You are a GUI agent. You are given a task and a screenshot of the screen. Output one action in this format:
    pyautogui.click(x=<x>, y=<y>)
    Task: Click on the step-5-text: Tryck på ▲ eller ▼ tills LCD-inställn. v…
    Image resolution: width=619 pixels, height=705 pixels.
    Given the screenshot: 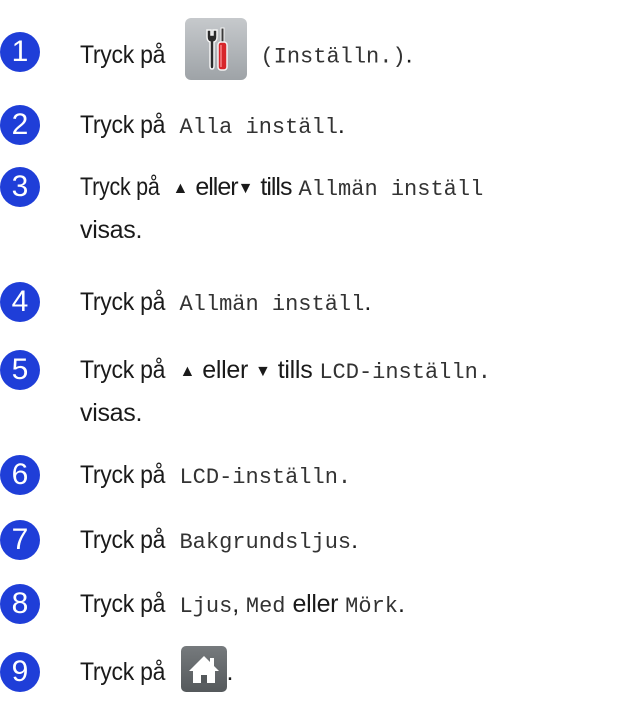 What is the action you would take?
    pyautogui.click(x=347, y=391)
    